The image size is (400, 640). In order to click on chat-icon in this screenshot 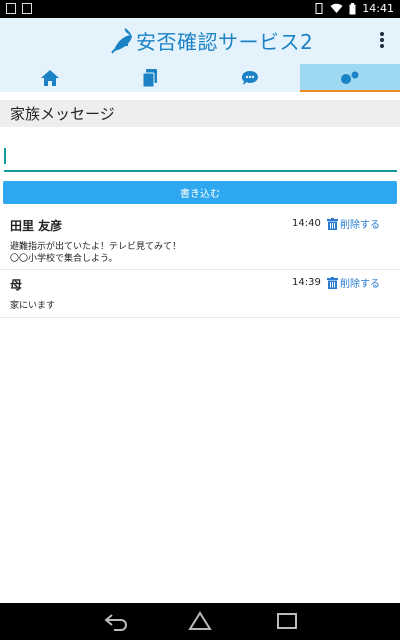, I will do `click(250, 78)`.